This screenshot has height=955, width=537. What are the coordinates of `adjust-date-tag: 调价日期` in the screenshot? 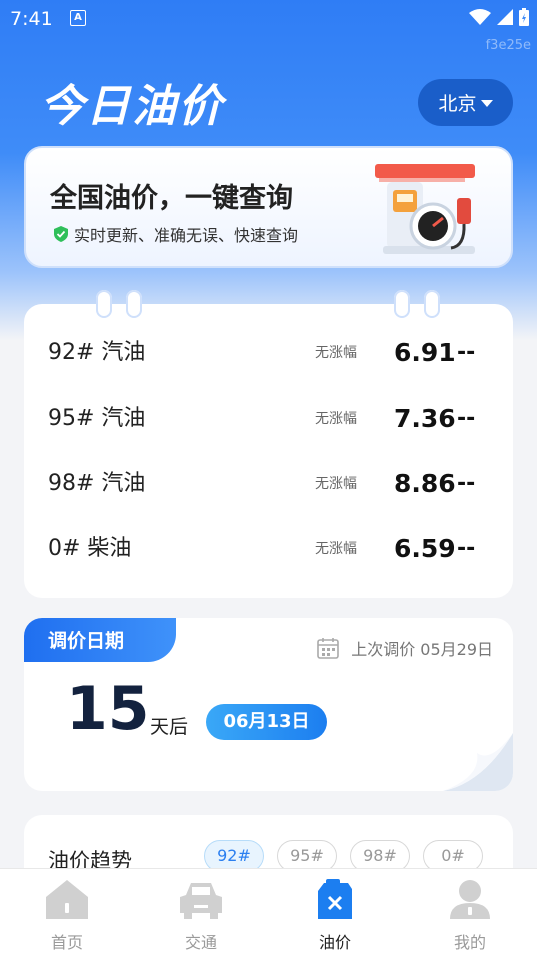 It's located at (100, 640).